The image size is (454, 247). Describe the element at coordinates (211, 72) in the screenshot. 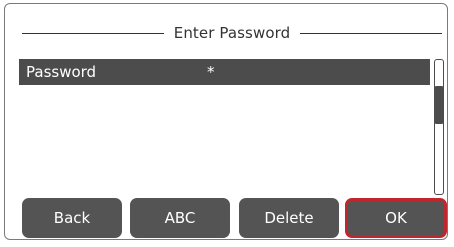

I see `password-masked-value: *` at that location.